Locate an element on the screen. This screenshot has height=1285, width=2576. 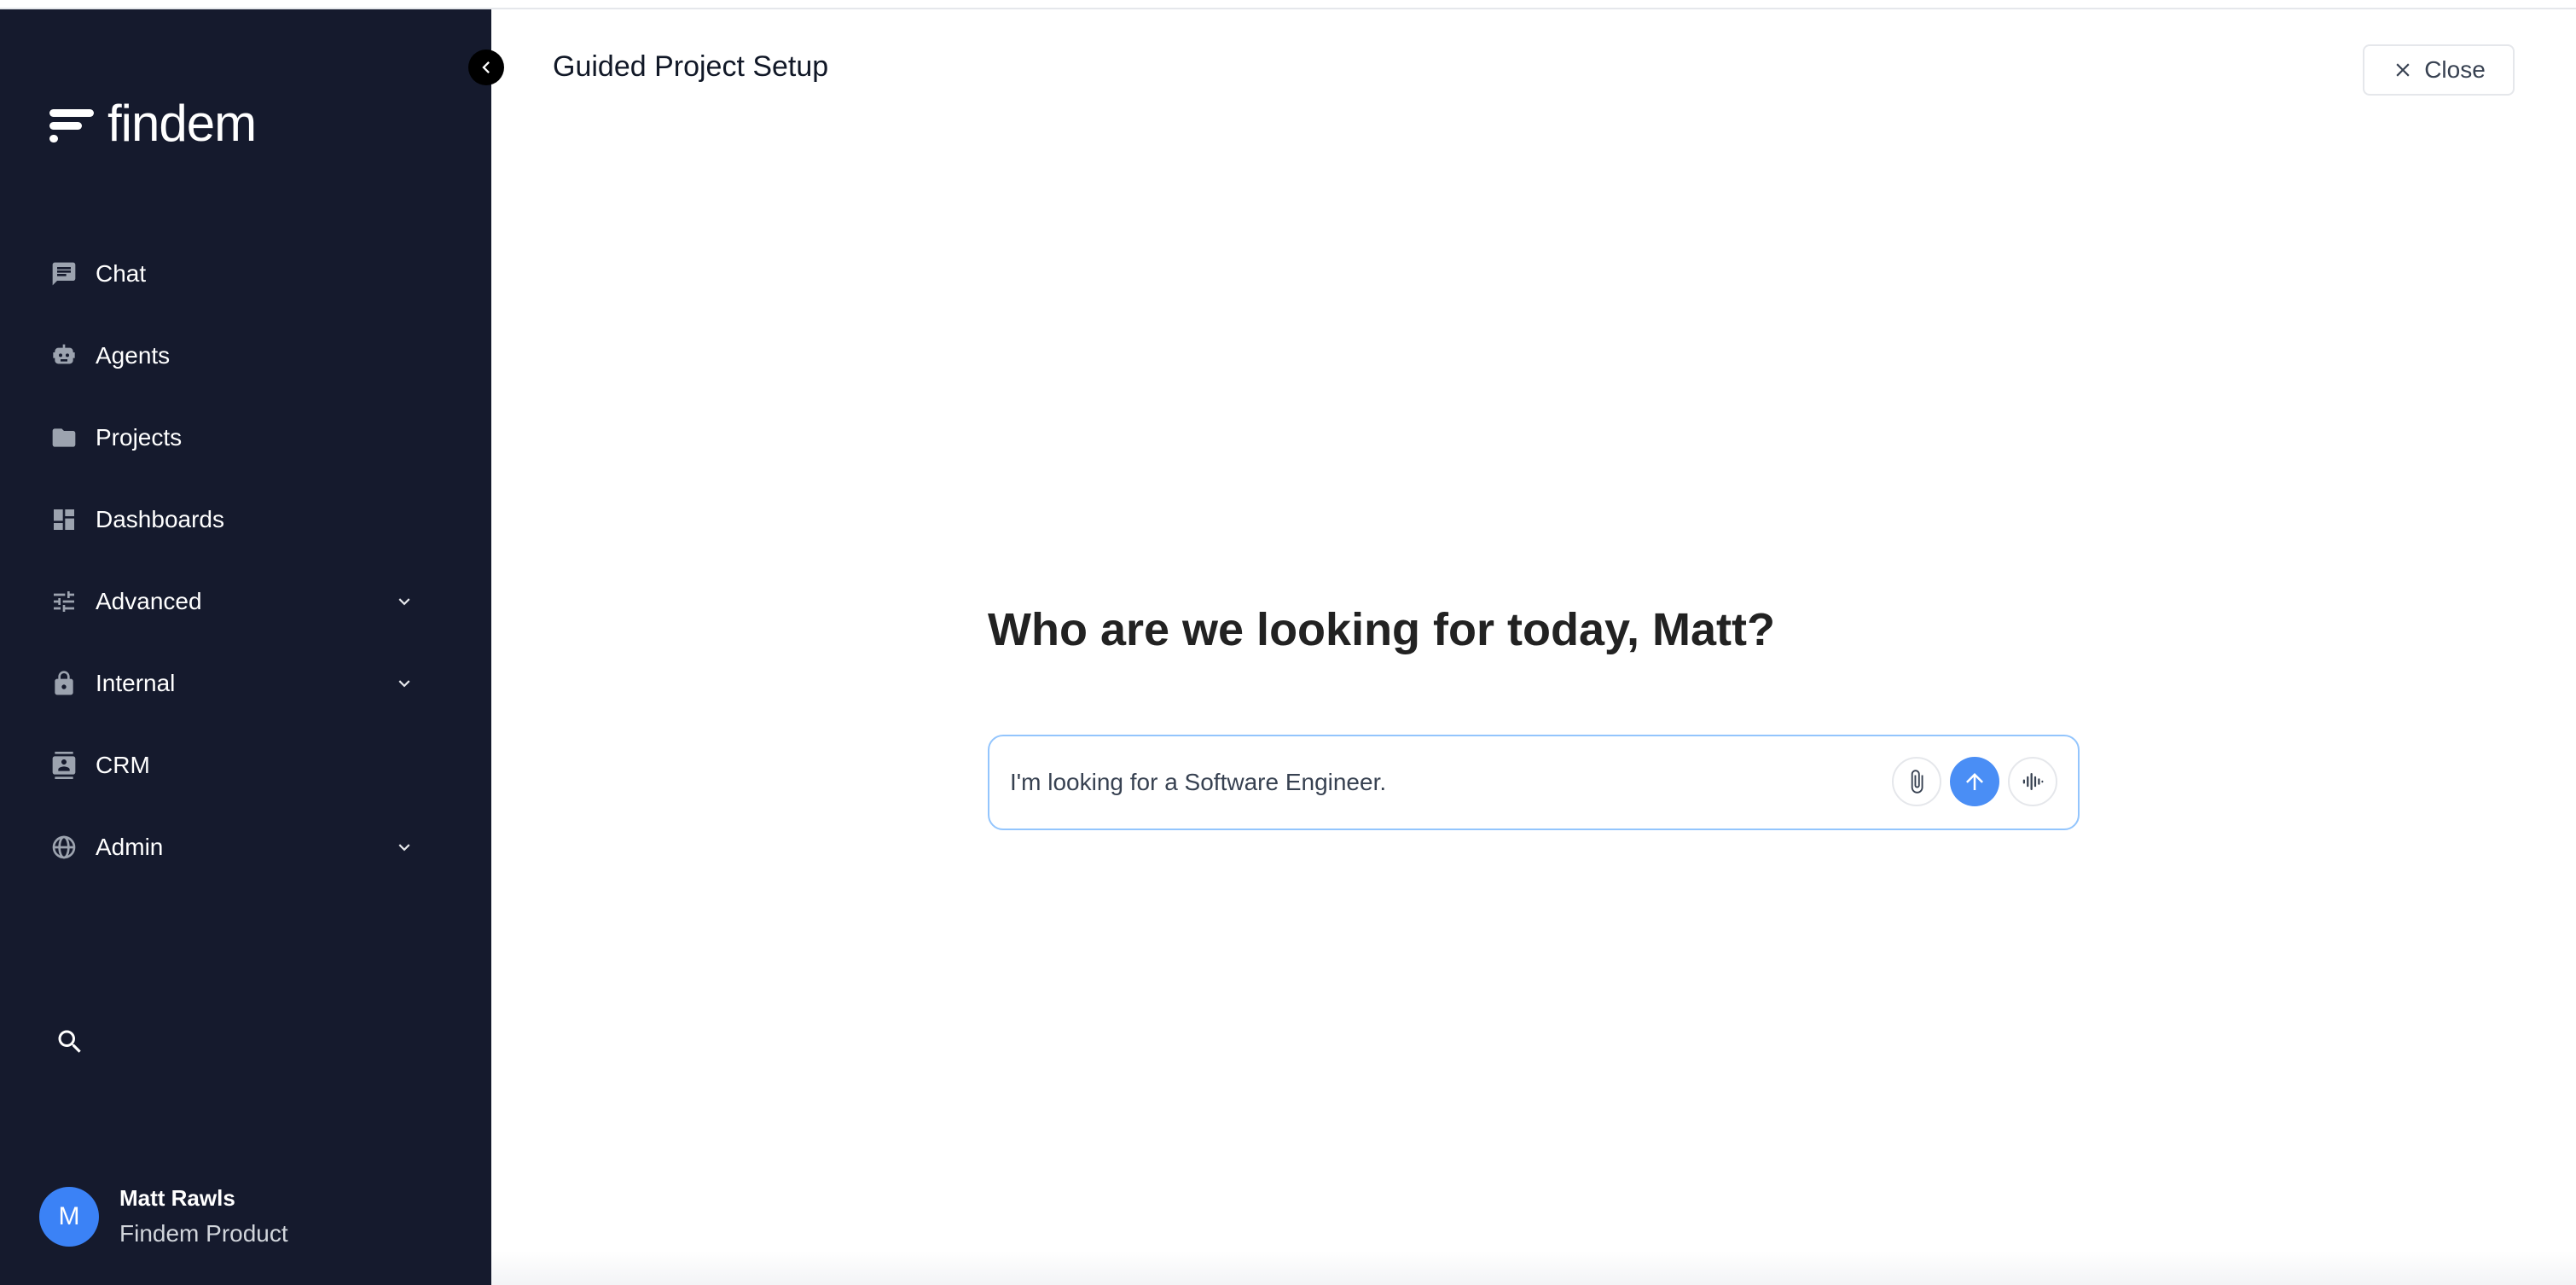
waveform-icon is located at coordinates (2032, 782).